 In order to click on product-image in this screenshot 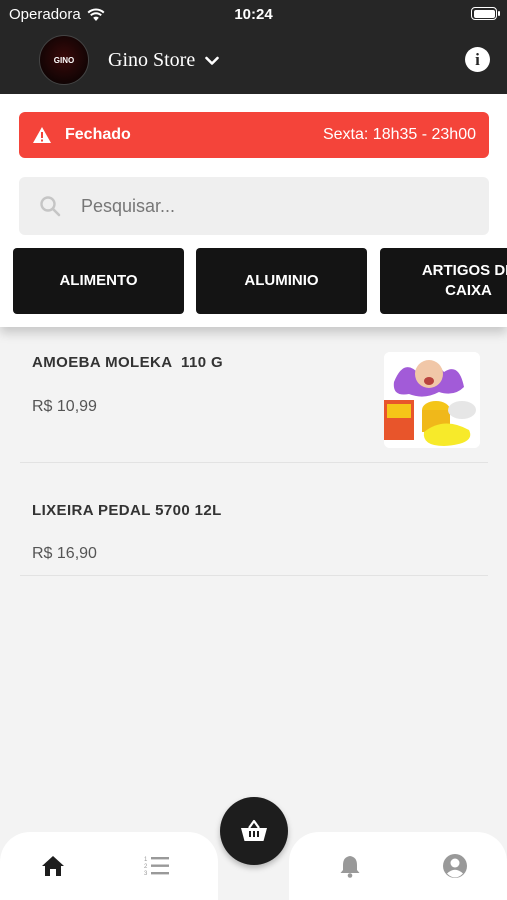, I will do `click(432, 400)`.